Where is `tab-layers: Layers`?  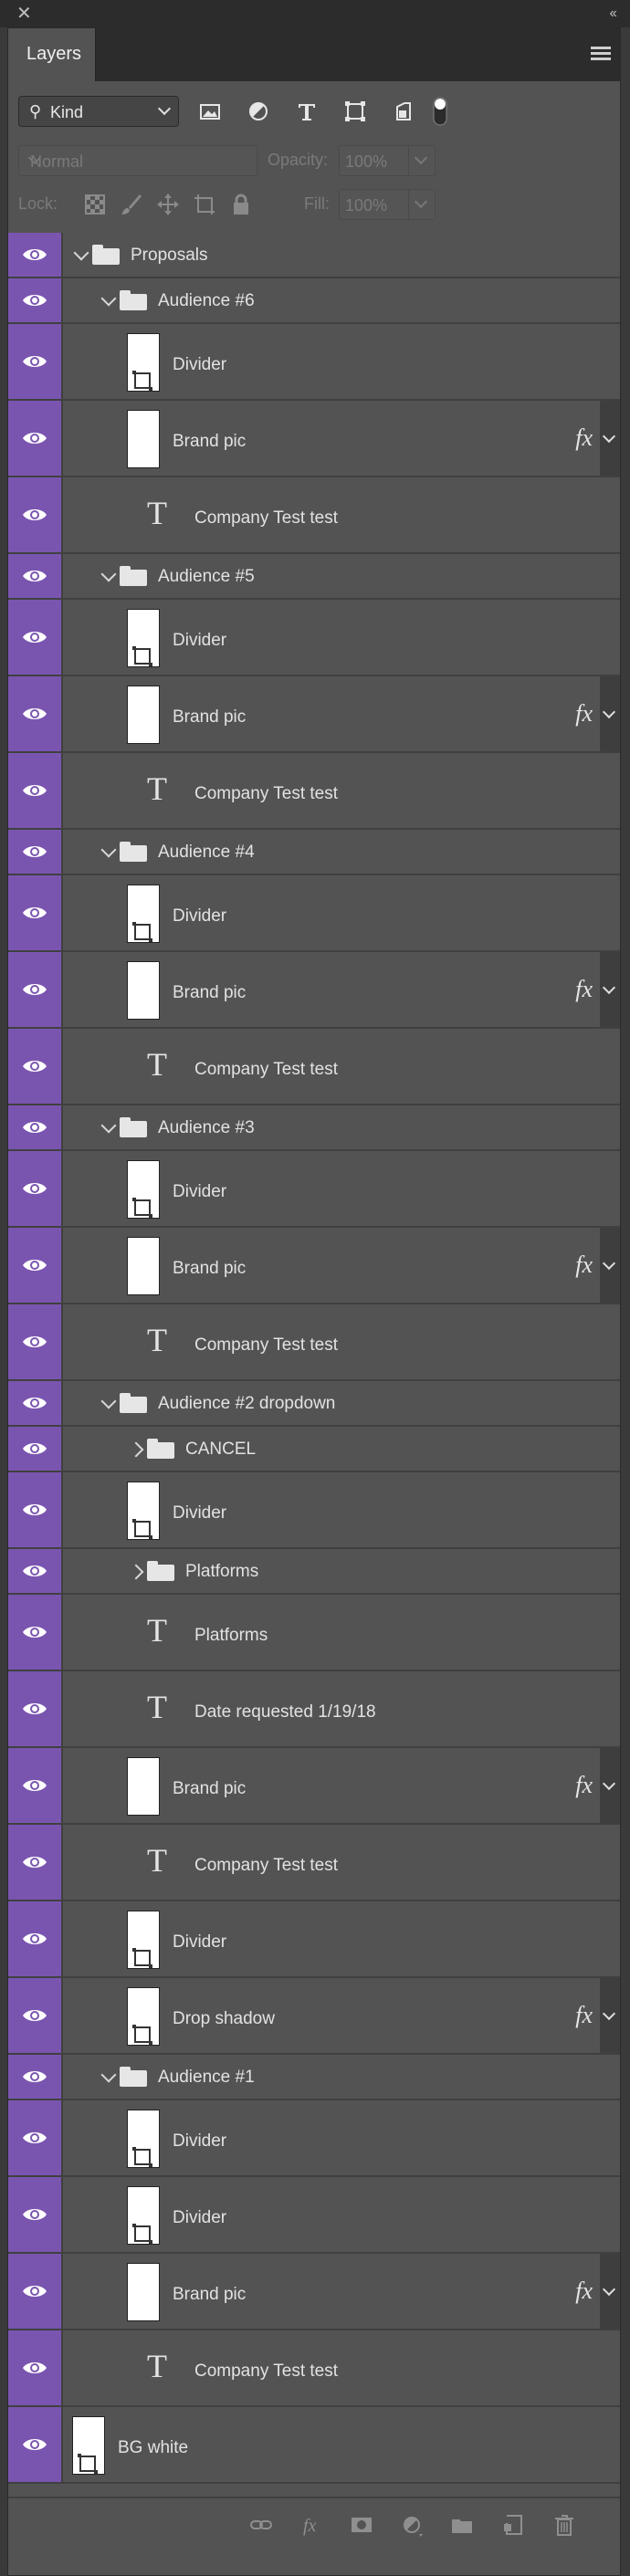
tab-layers: Layers is located at coordinates (52, 54).